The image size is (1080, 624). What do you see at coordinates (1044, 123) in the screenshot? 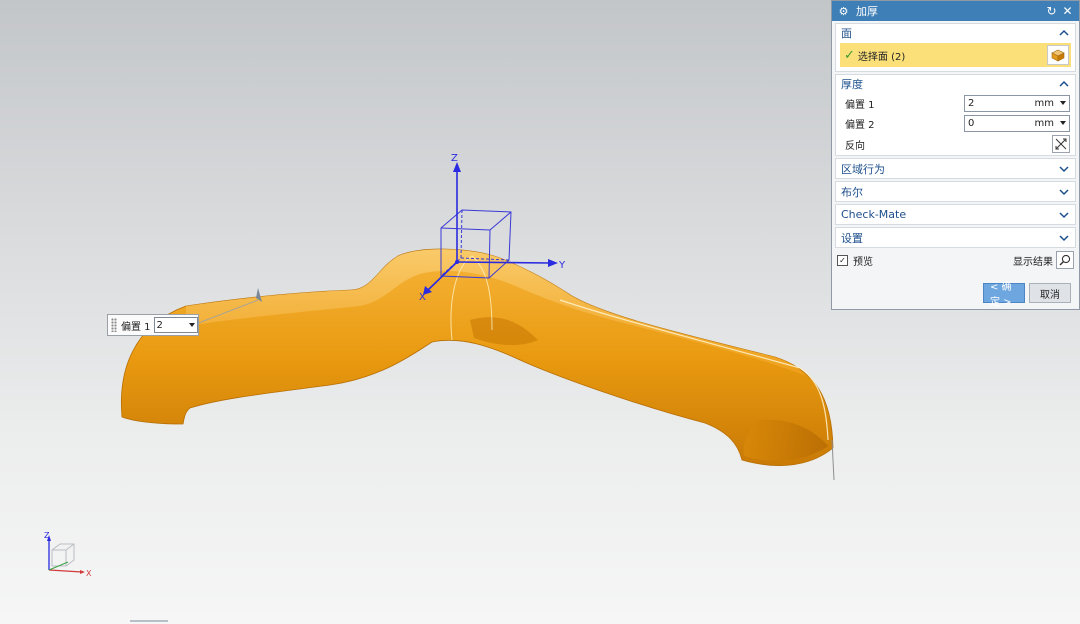
I see `offset2-unit: mm` at bounding box center [1044, 123].